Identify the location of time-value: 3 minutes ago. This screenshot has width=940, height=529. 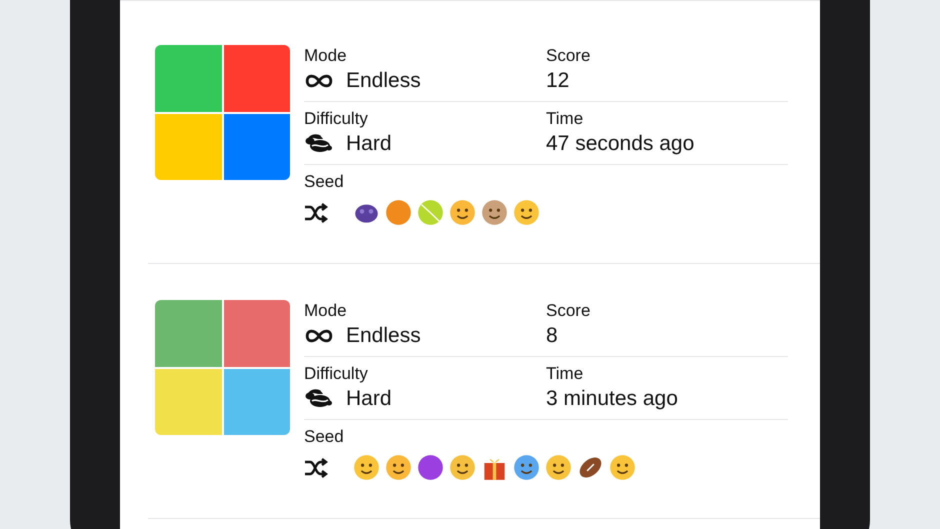
(612, 399).